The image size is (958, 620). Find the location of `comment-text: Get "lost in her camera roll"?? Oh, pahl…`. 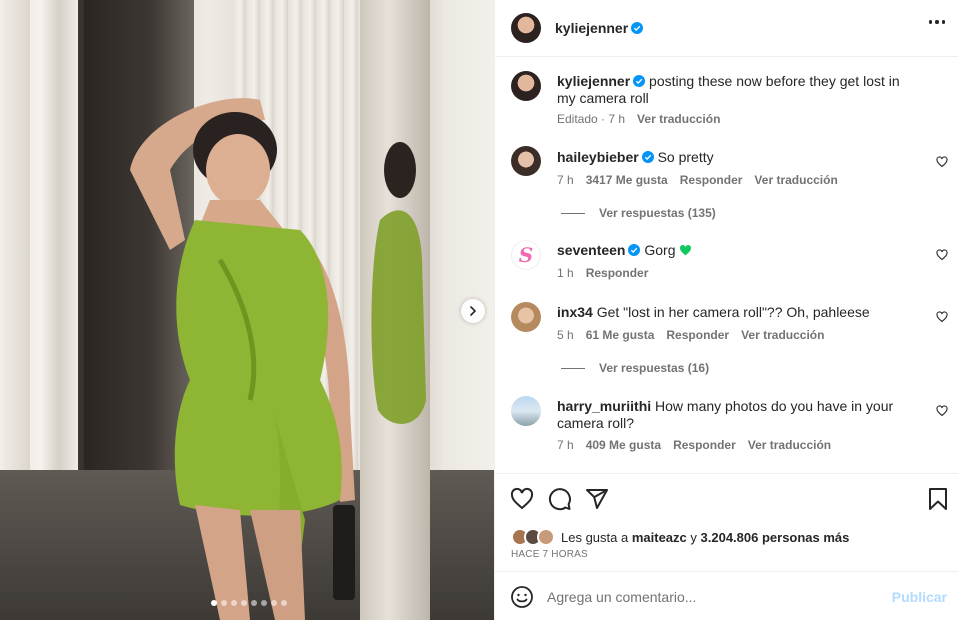

comment-text: Get "lost in her camera roll"?? Oh, pahl… is located at coordinates (733, 312).